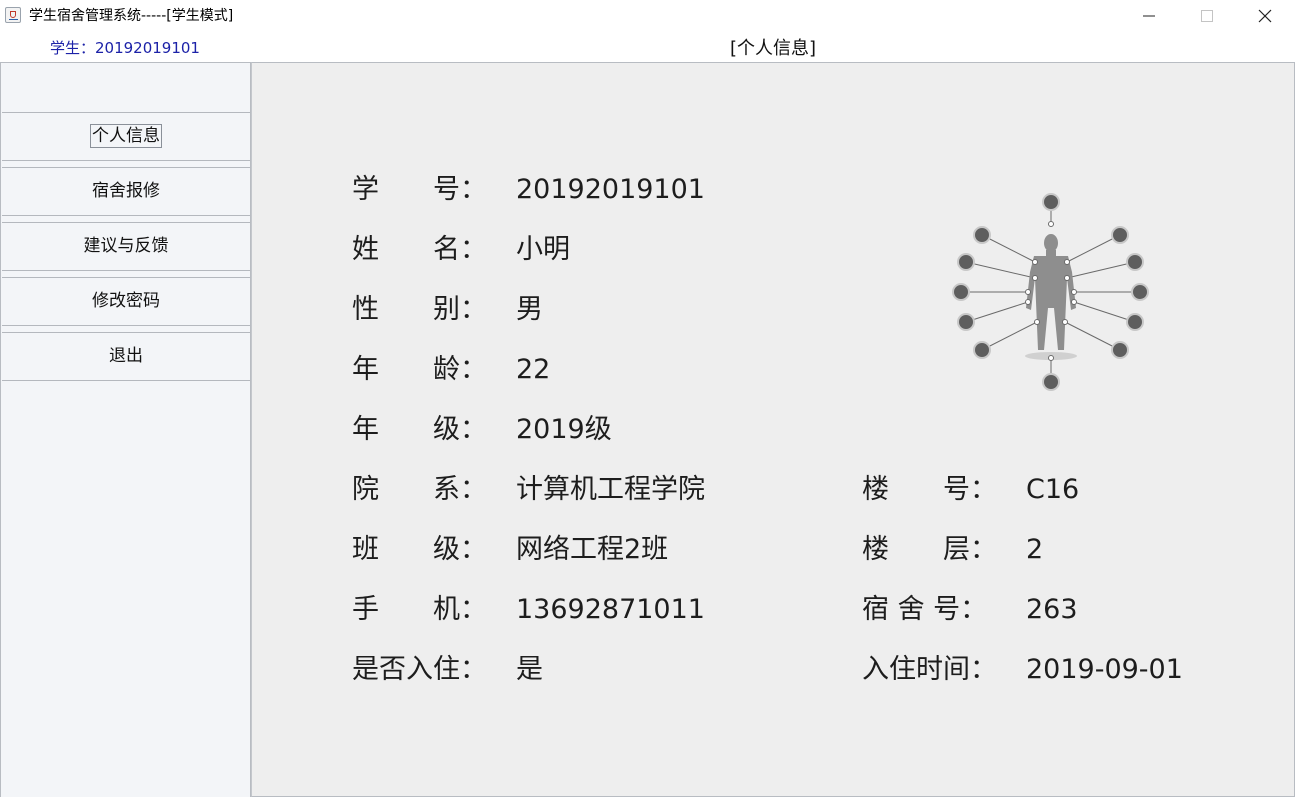 The height and width of the screenshot is (798, 1296). What do you see at coordinates (1053, 489) in the screenshot?
I see `value-building: C16` at bounding box center [1053, 489].